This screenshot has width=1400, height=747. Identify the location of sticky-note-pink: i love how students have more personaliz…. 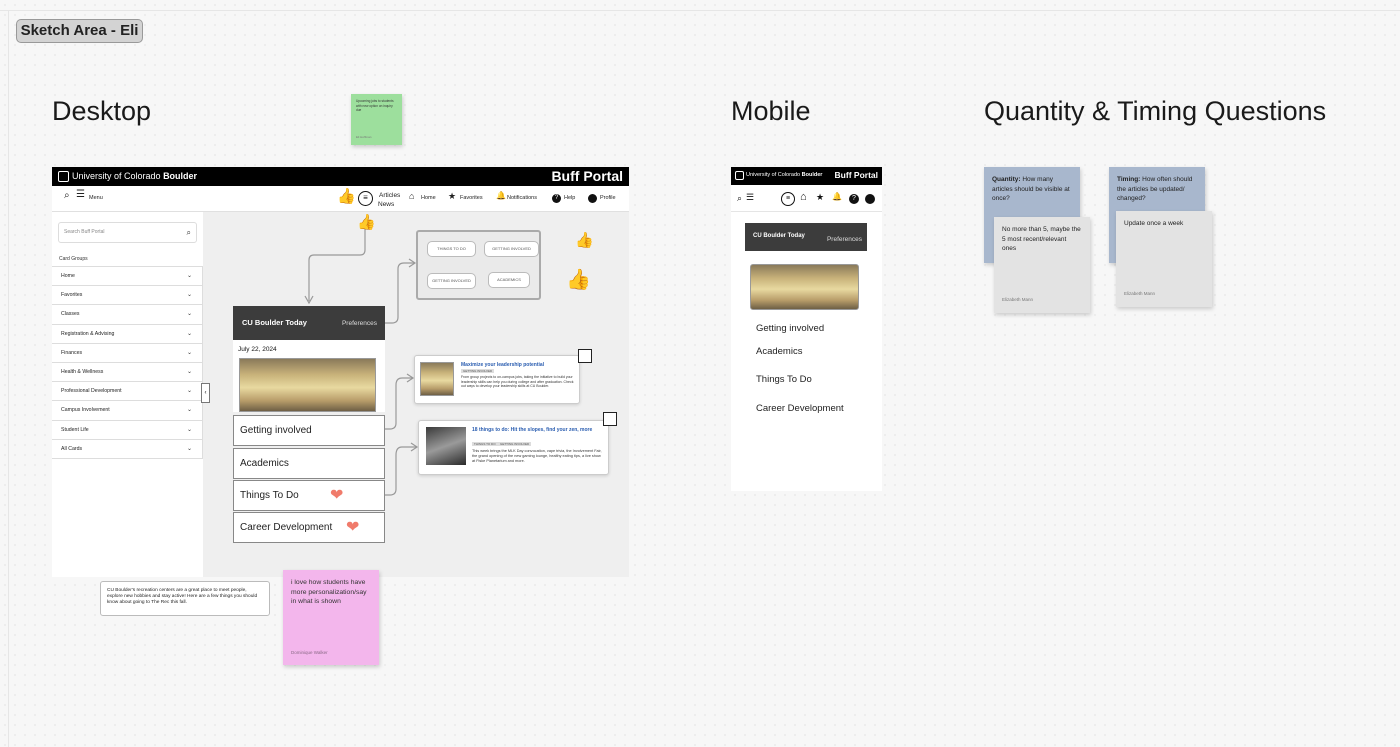
(331, 617).